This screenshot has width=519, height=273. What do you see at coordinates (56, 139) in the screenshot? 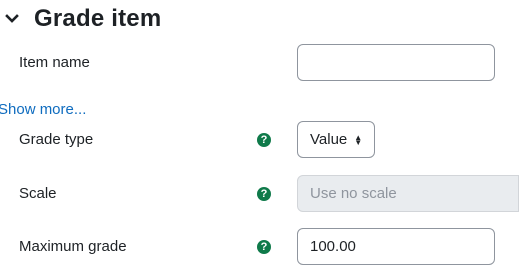
I see `grade-type-label: Grade type` at bounding box center [56, 139].